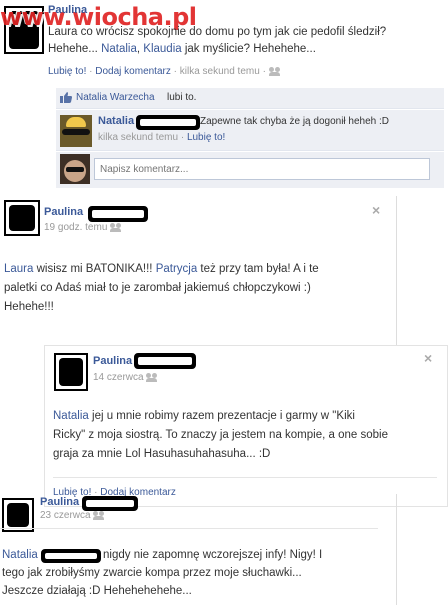 The height and width of the screenshot is (605, 448). Describe the element at coordinates (182, 97) in the screenshot. I see `likes-suffix: lubi to.` at that location.